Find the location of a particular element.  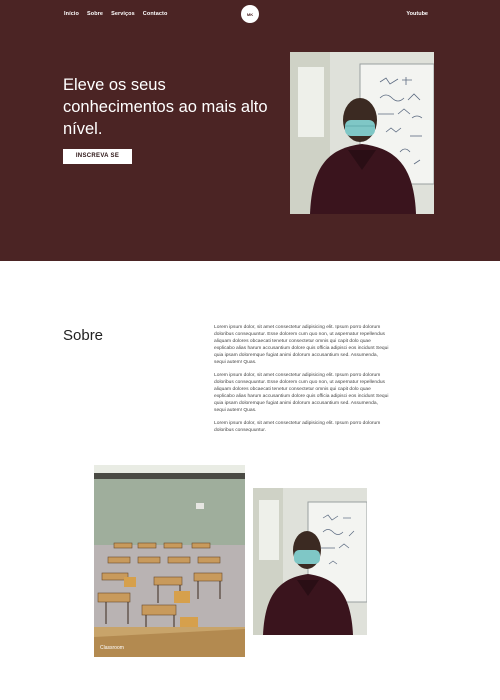

photo-caption: Classroom is located at coordinates (112, 648).